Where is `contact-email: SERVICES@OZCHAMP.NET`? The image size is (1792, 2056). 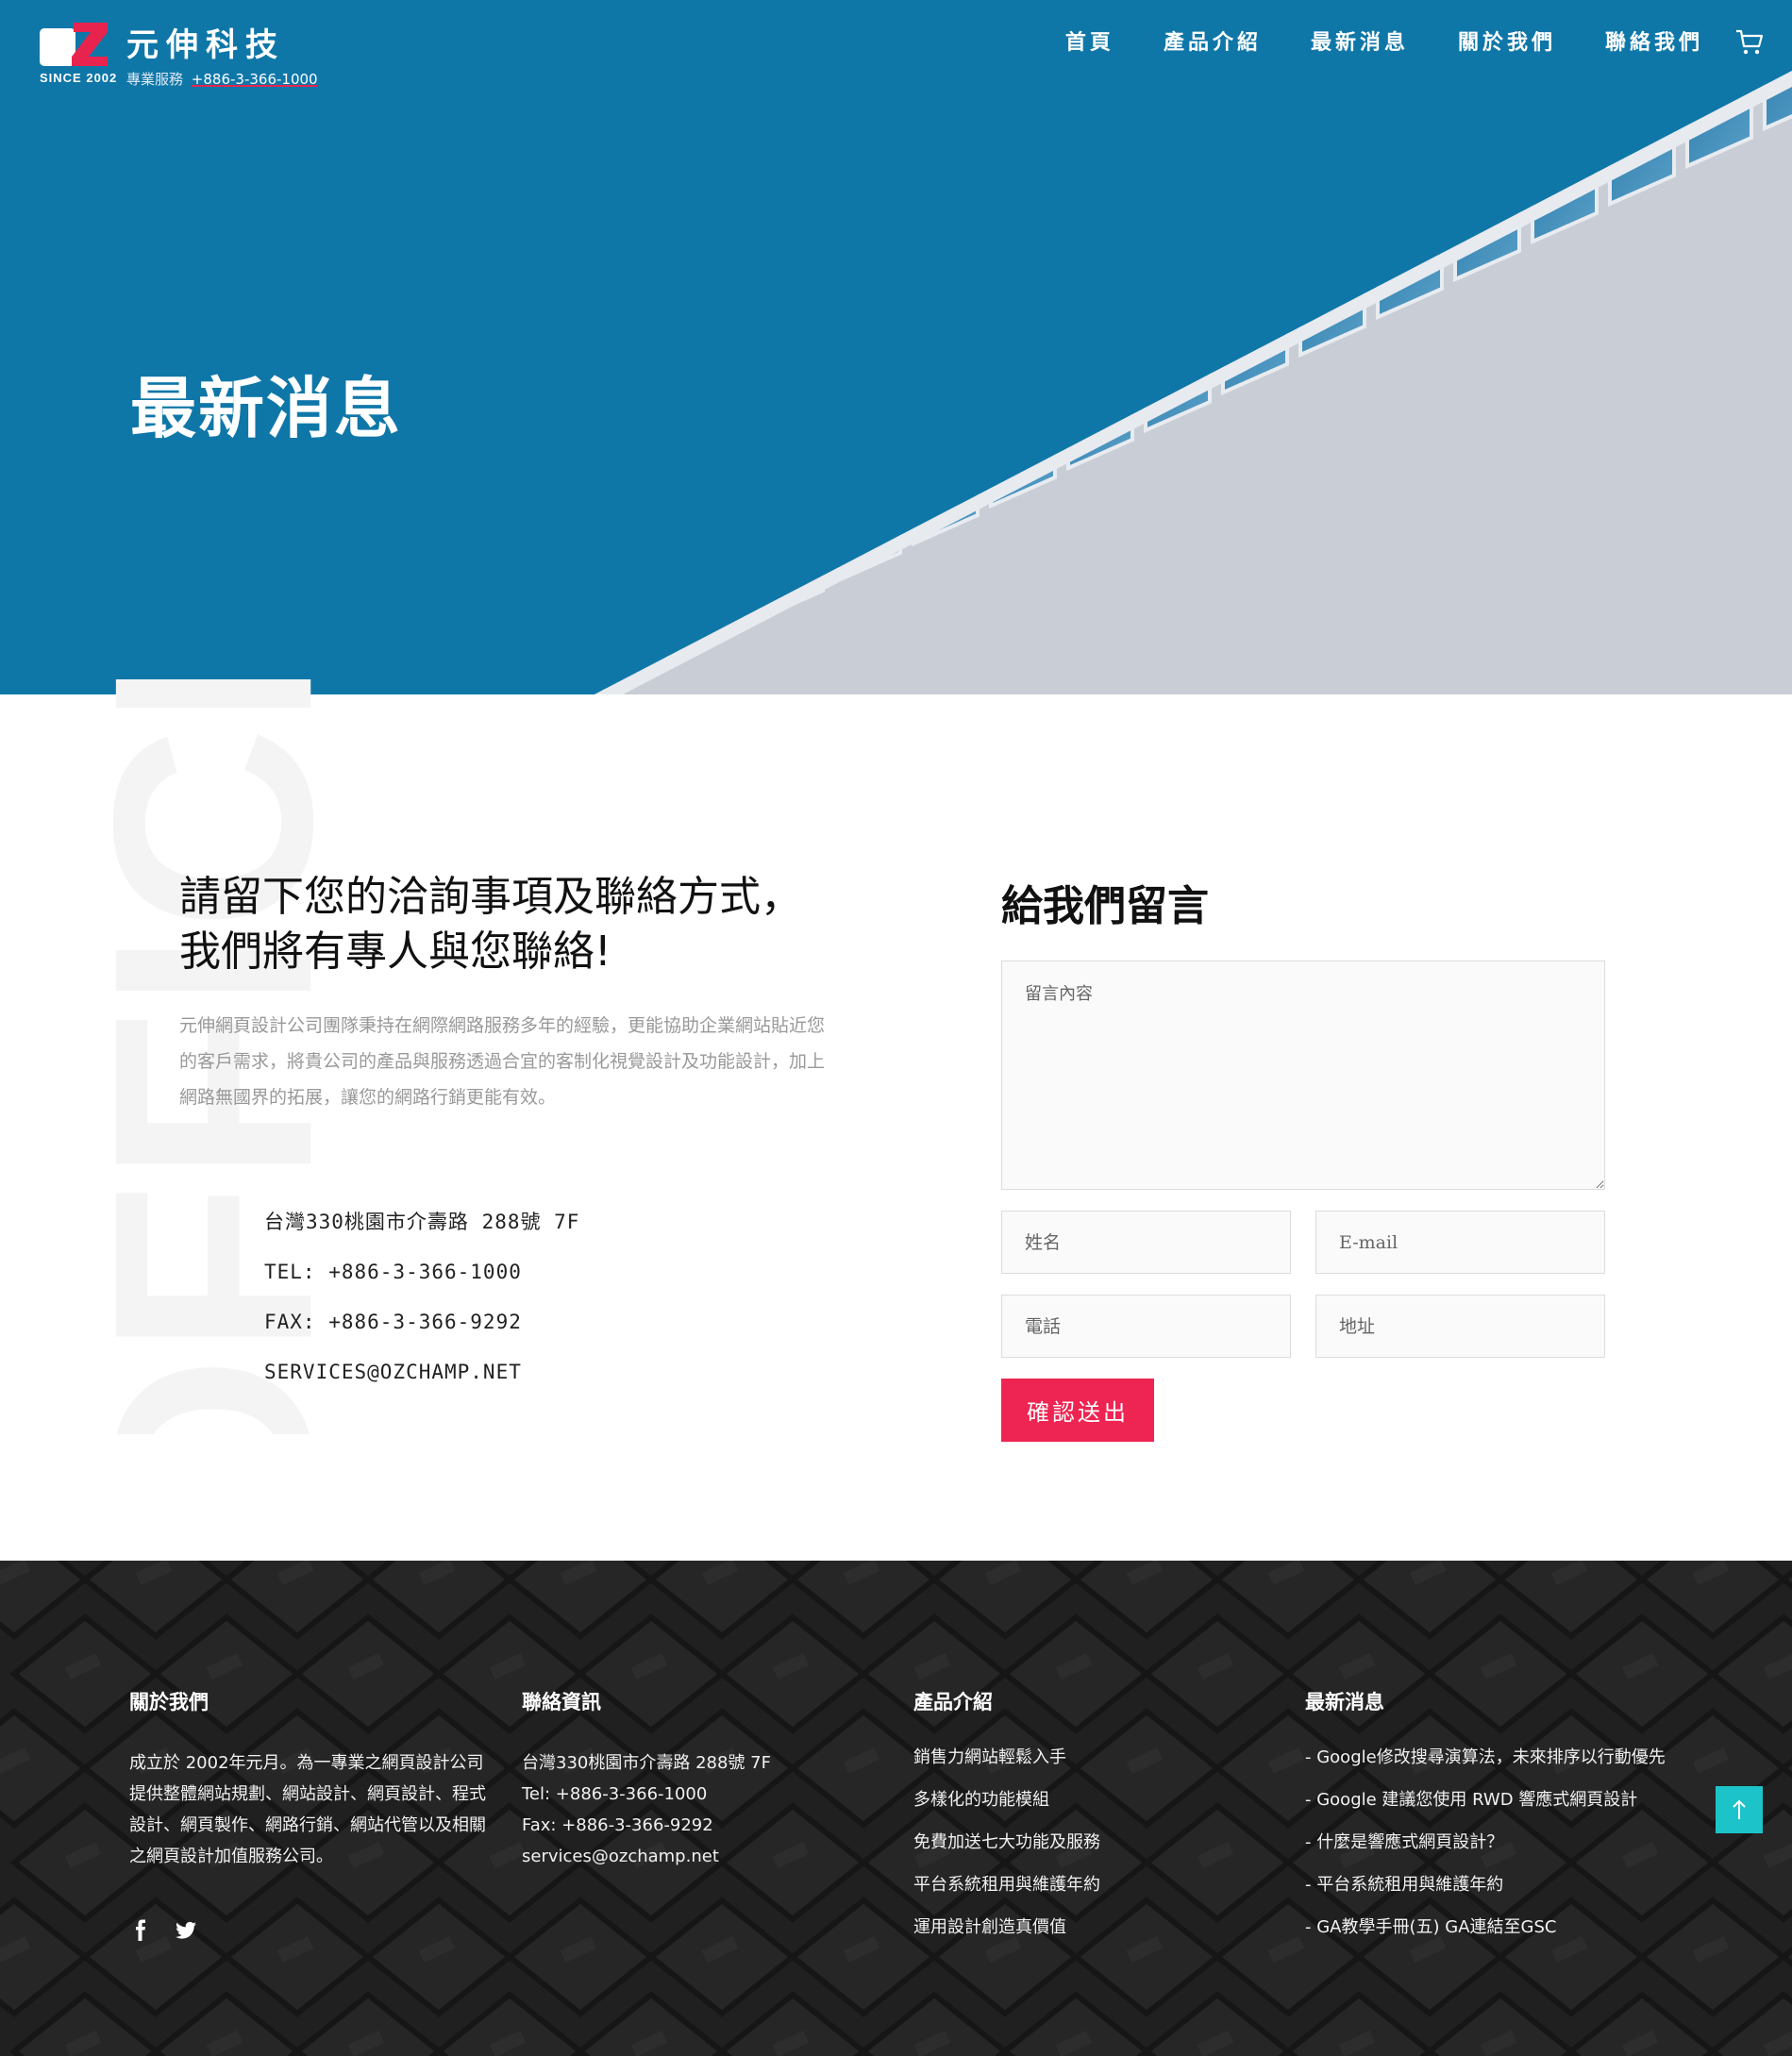
contact-email: SERVICES@OZCHAMP.NET is located at coordinates (421, 1378).